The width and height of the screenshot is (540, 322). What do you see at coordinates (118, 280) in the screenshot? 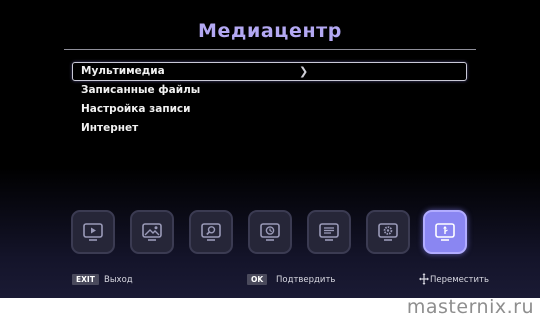
I see `exit-label: Выход` at bounding box center [118, 280].